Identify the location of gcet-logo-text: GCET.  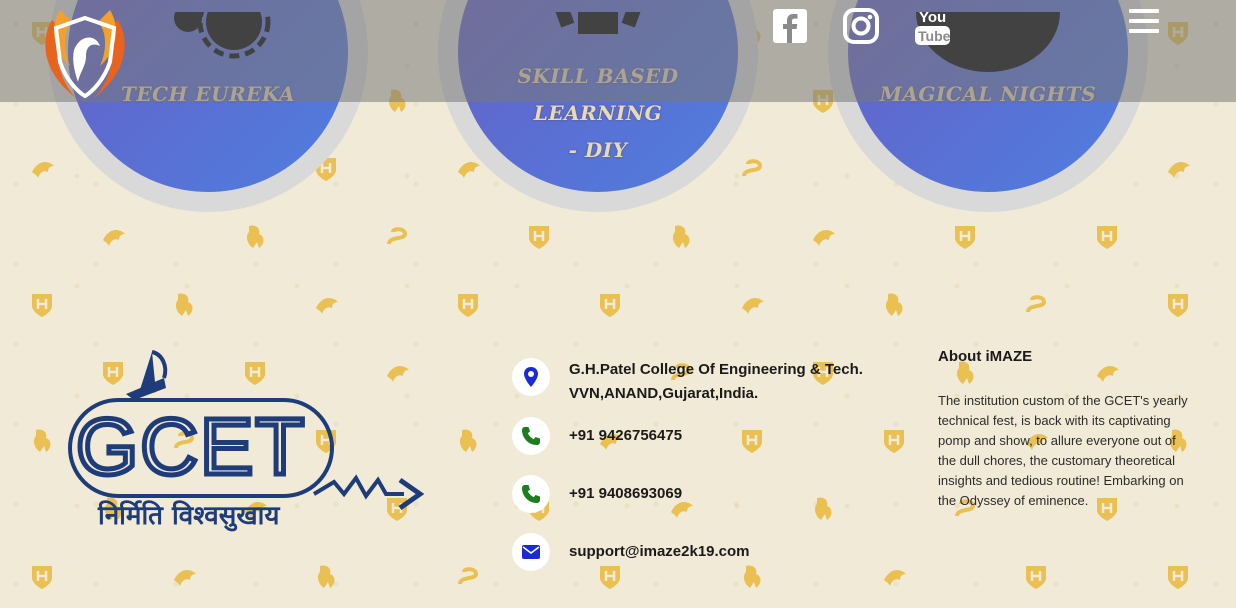
(191, 446).